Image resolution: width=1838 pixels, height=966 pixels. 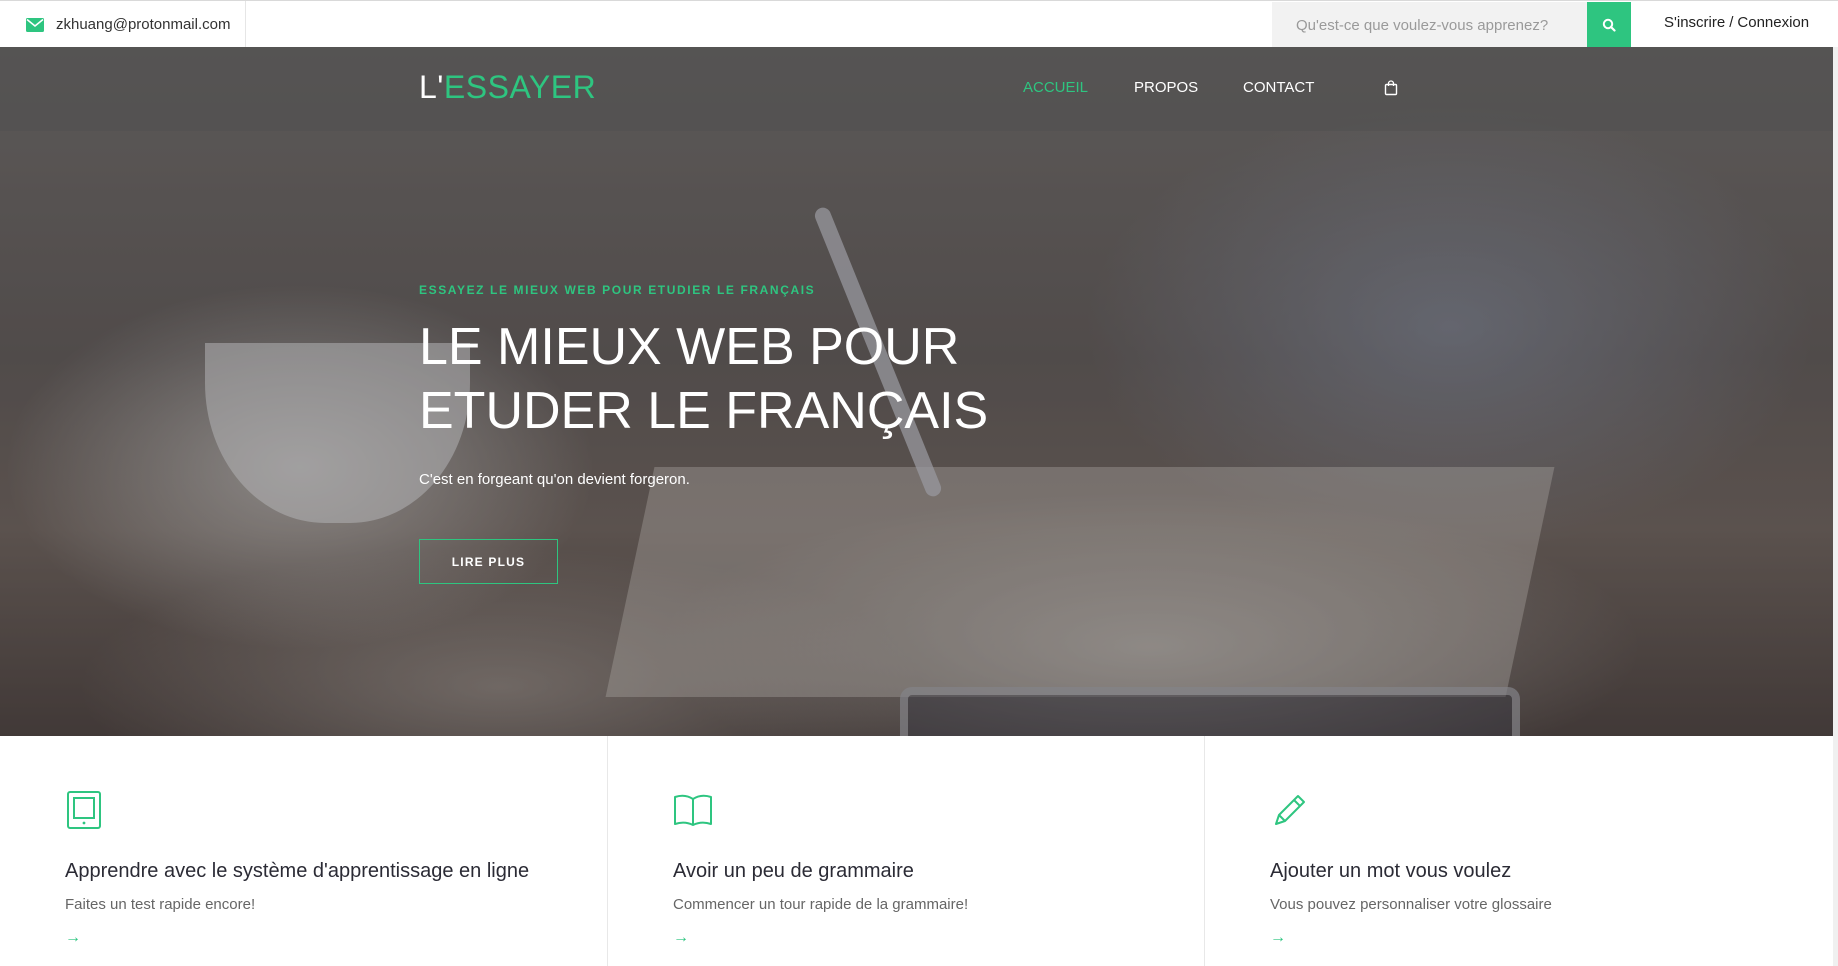 I want to click on nav-item-contact: CONTACT, so click(x=1278, y=87).